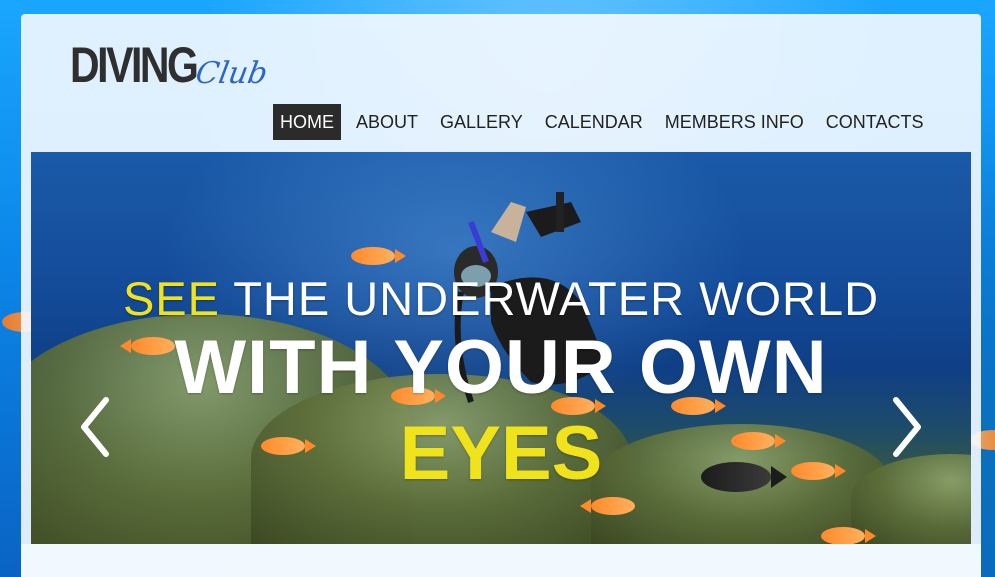 The width and height of the screenshot is (995, 577). I want to click on nav-item-gallery: GALLERY, so click(481, 122).